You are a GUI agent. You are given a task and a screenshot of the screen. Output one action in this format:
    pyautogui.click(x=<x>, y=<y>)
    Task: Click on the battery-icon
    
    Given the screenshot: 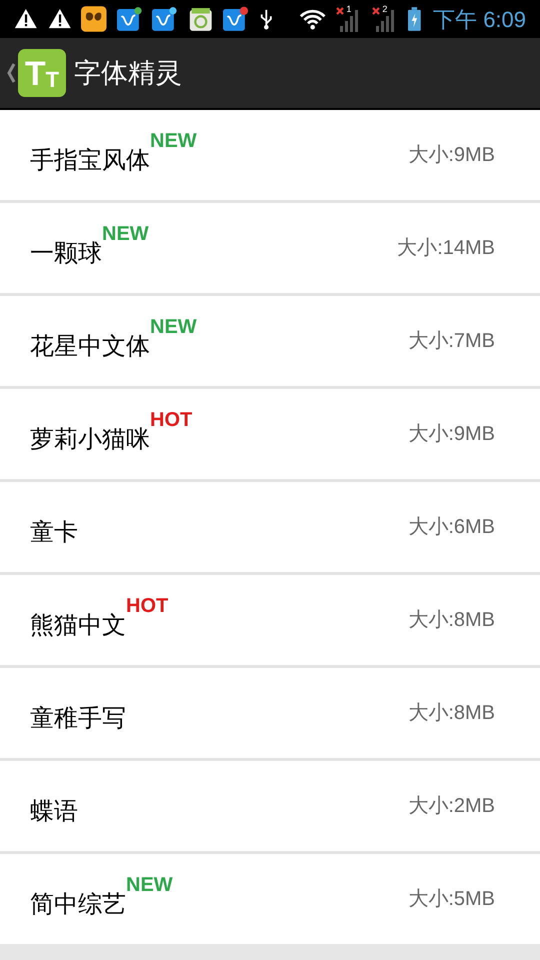 What is the action you would take?
    pyautogui.click(x=415, y=19)
    